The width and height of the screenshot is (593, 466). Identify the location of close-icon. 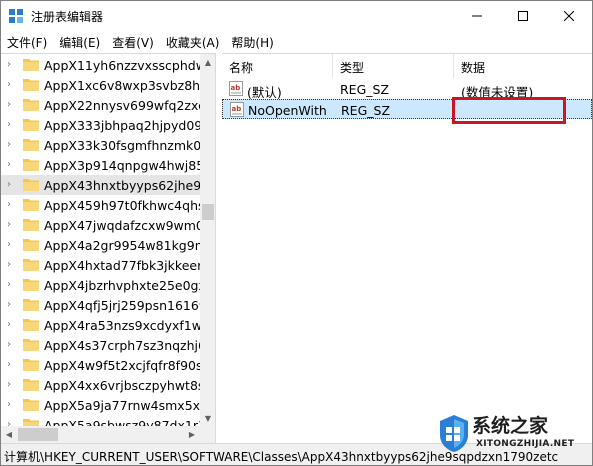
(569, 16).